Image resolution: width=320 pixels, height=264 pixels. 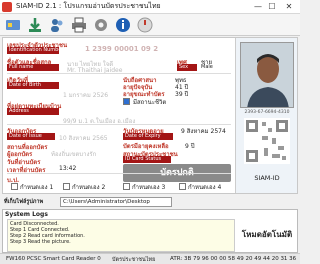 I want to click on maximize-button: ☐, so click(x=272, y=6).